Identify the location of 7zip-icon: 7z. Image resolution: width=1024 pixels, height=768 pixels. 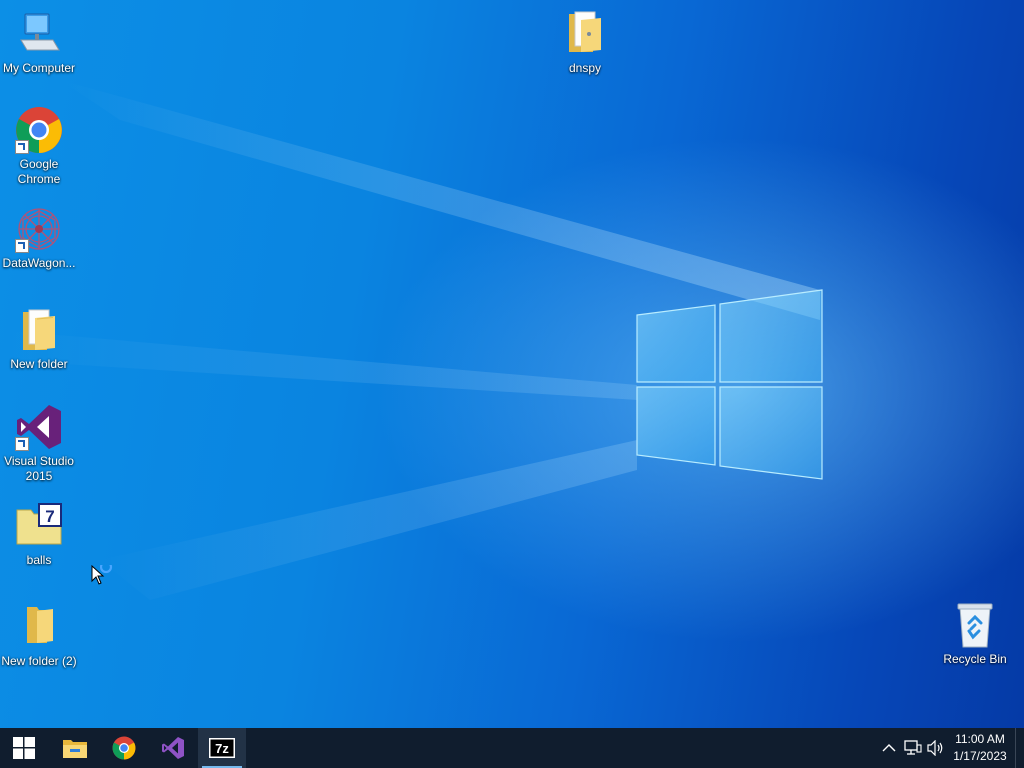
(222, 748).